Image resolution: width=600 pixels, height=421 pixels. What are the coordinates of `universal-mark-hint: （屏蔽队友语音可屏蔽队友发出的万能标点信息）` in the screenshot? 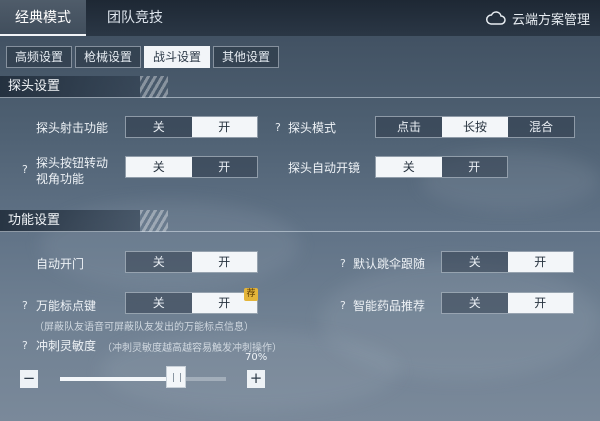 It's located at (144, 327).